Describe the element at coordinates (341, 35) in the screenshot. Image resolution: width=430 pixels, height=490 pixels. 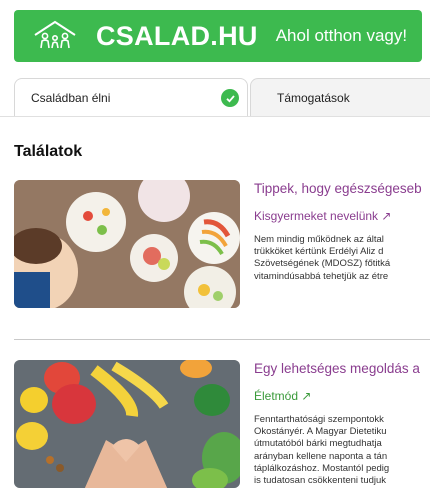
I see `brand-tagline: Ahol otthon vagy!` at that location.